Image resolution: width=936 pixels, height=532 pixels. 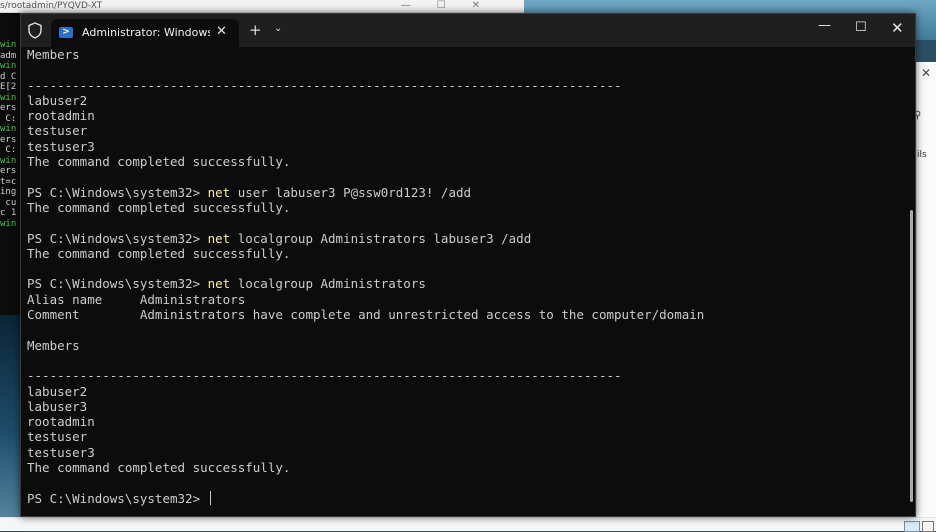 What do you see at coordinates (912, 526) in the screenshot?
I see `taskbar-view-icon` at bounding box center [912, 526].